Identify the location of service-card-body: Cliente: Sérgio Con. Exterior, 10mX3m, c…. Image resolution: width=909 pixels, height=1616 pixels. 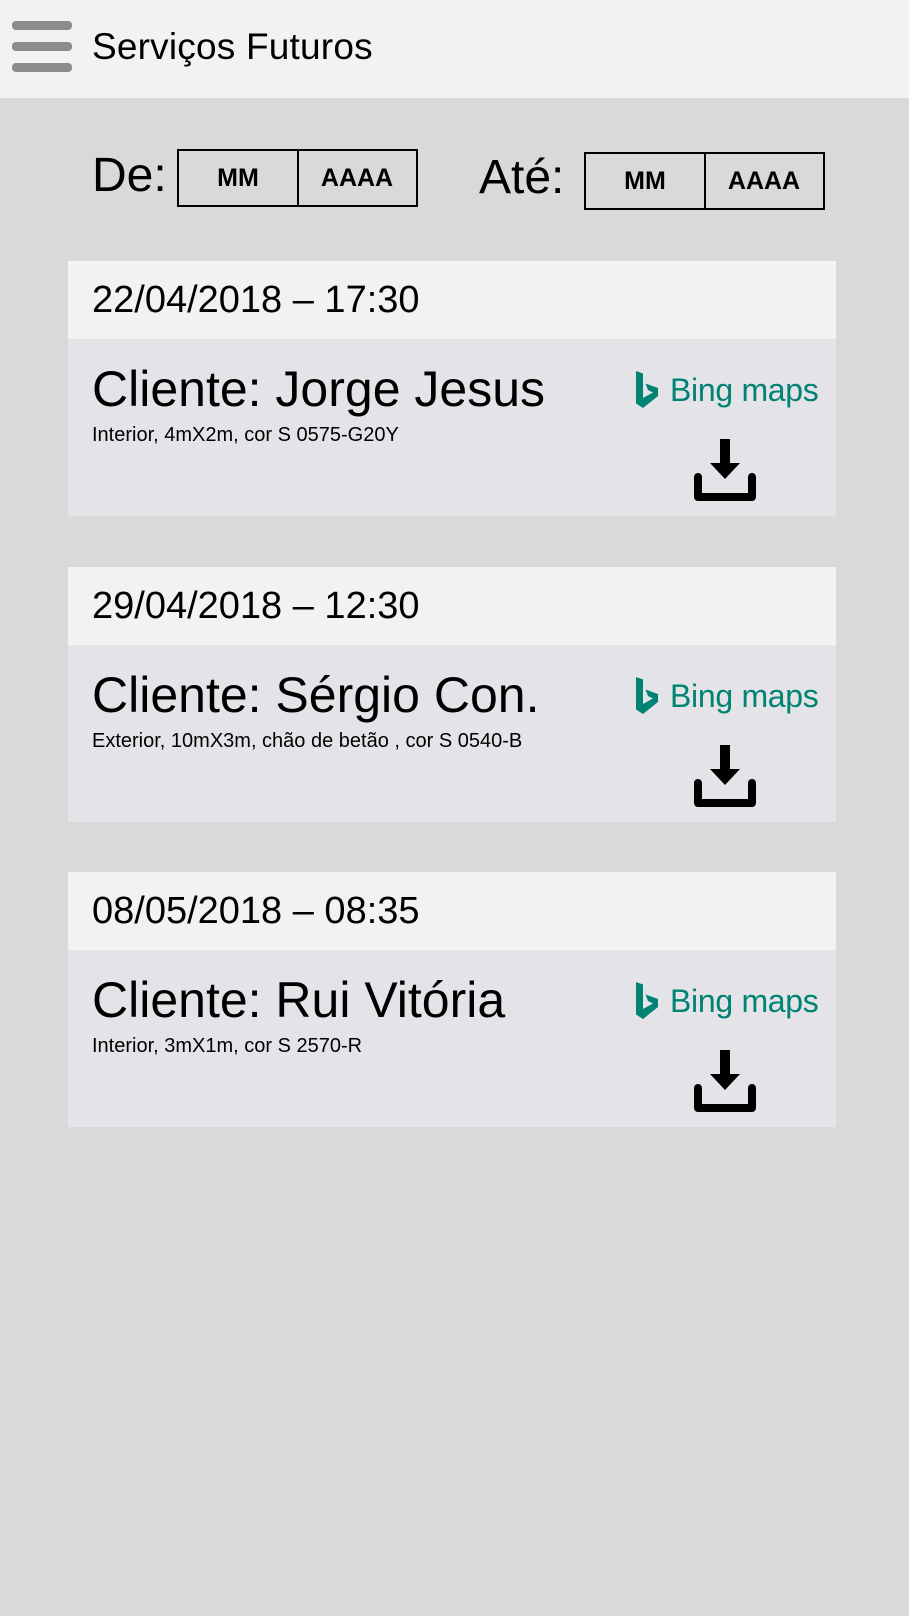
(452, 733).